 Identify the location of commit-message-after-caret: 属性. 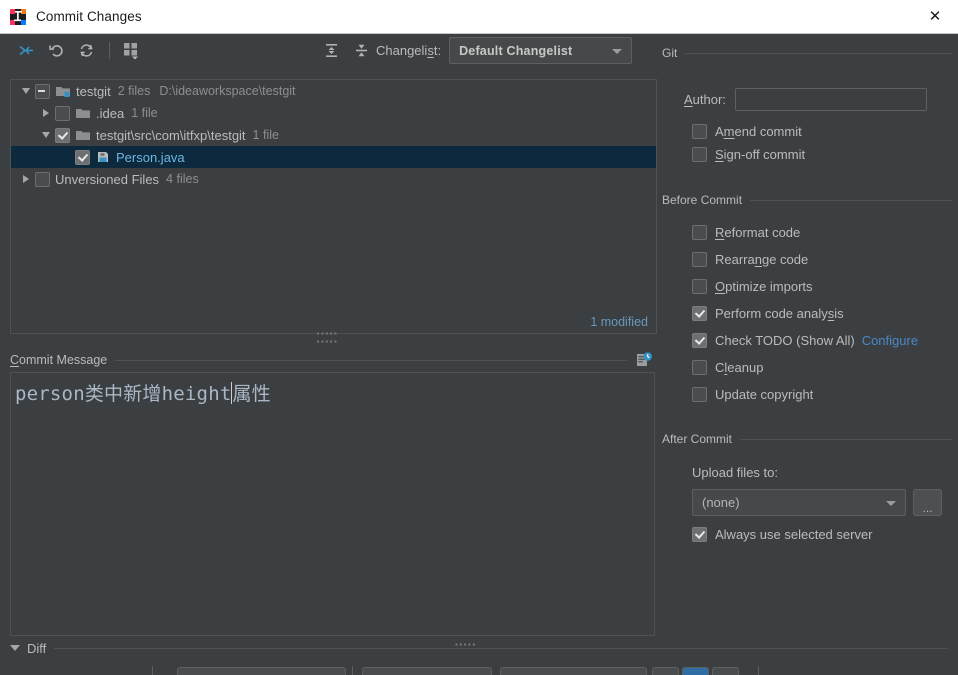
(251, 394).